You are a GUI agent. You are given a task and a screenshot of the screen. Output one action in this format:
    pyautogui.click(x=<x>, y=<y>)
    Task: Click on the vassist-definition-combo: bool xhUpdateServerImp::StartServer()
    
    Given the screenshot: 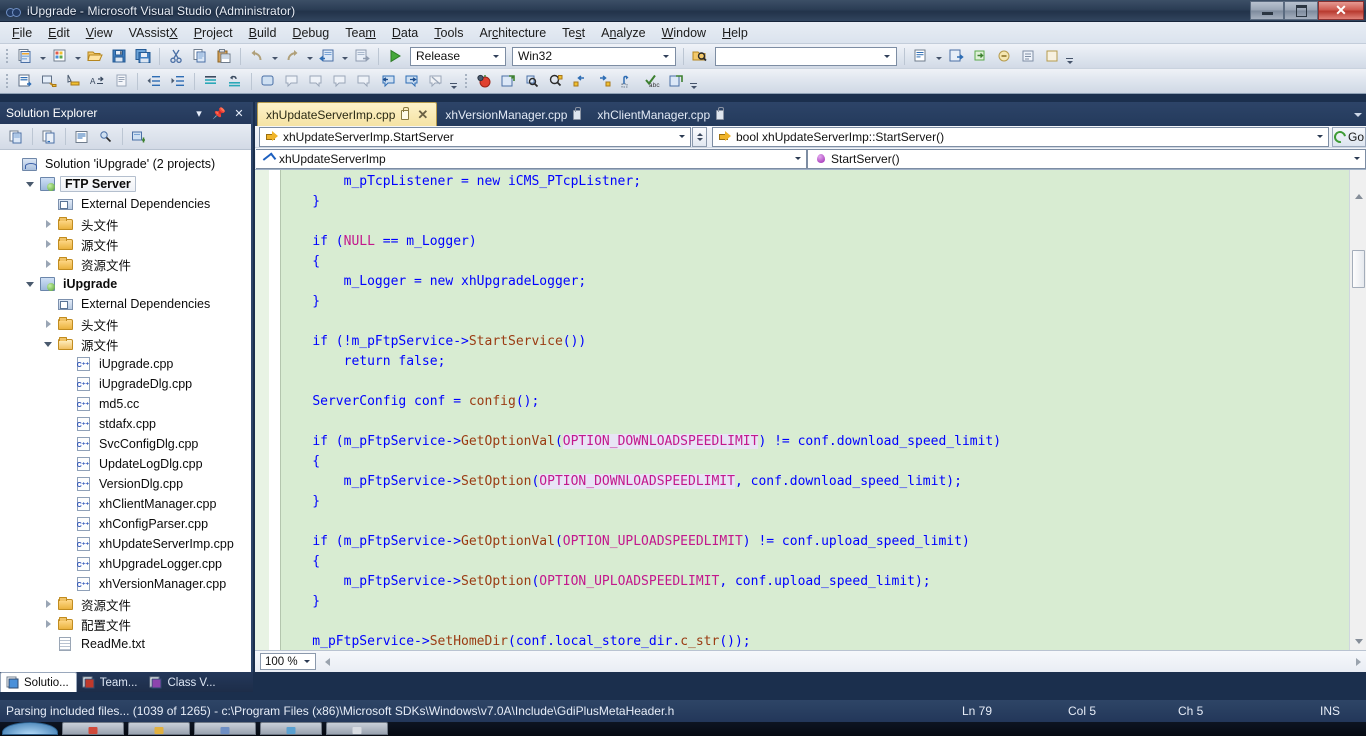 What is the action you would take?
    pyautogui.click(x=1020, y=136)
    